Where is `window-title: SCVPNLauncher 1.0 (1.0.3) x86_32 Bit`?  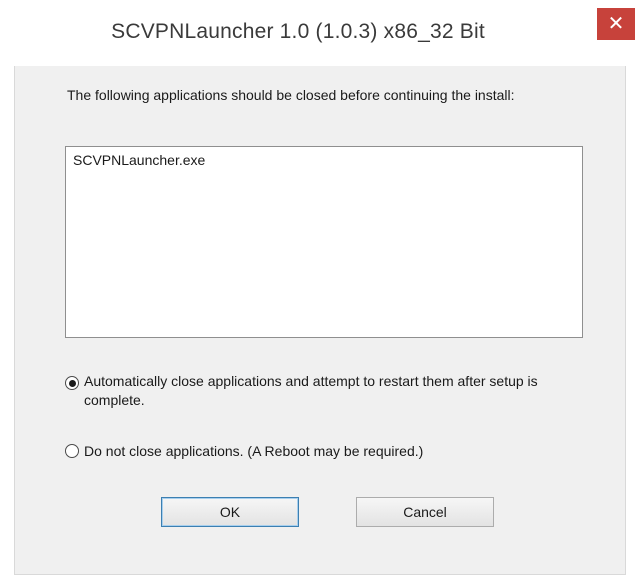
window-title: SCVPNLauncher 1.0 (1.0.3) x86_32 Bit is located at coordinates (298, 31).